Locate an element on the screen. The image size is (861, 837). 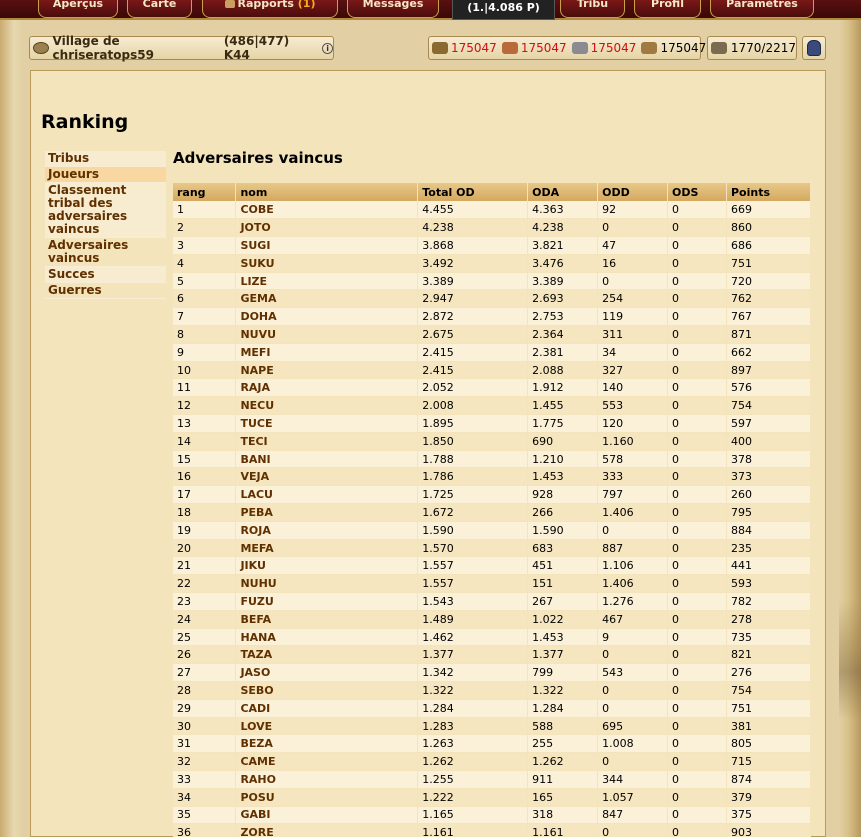
cell-nom: LOVE is located at coordinates (327, 726).